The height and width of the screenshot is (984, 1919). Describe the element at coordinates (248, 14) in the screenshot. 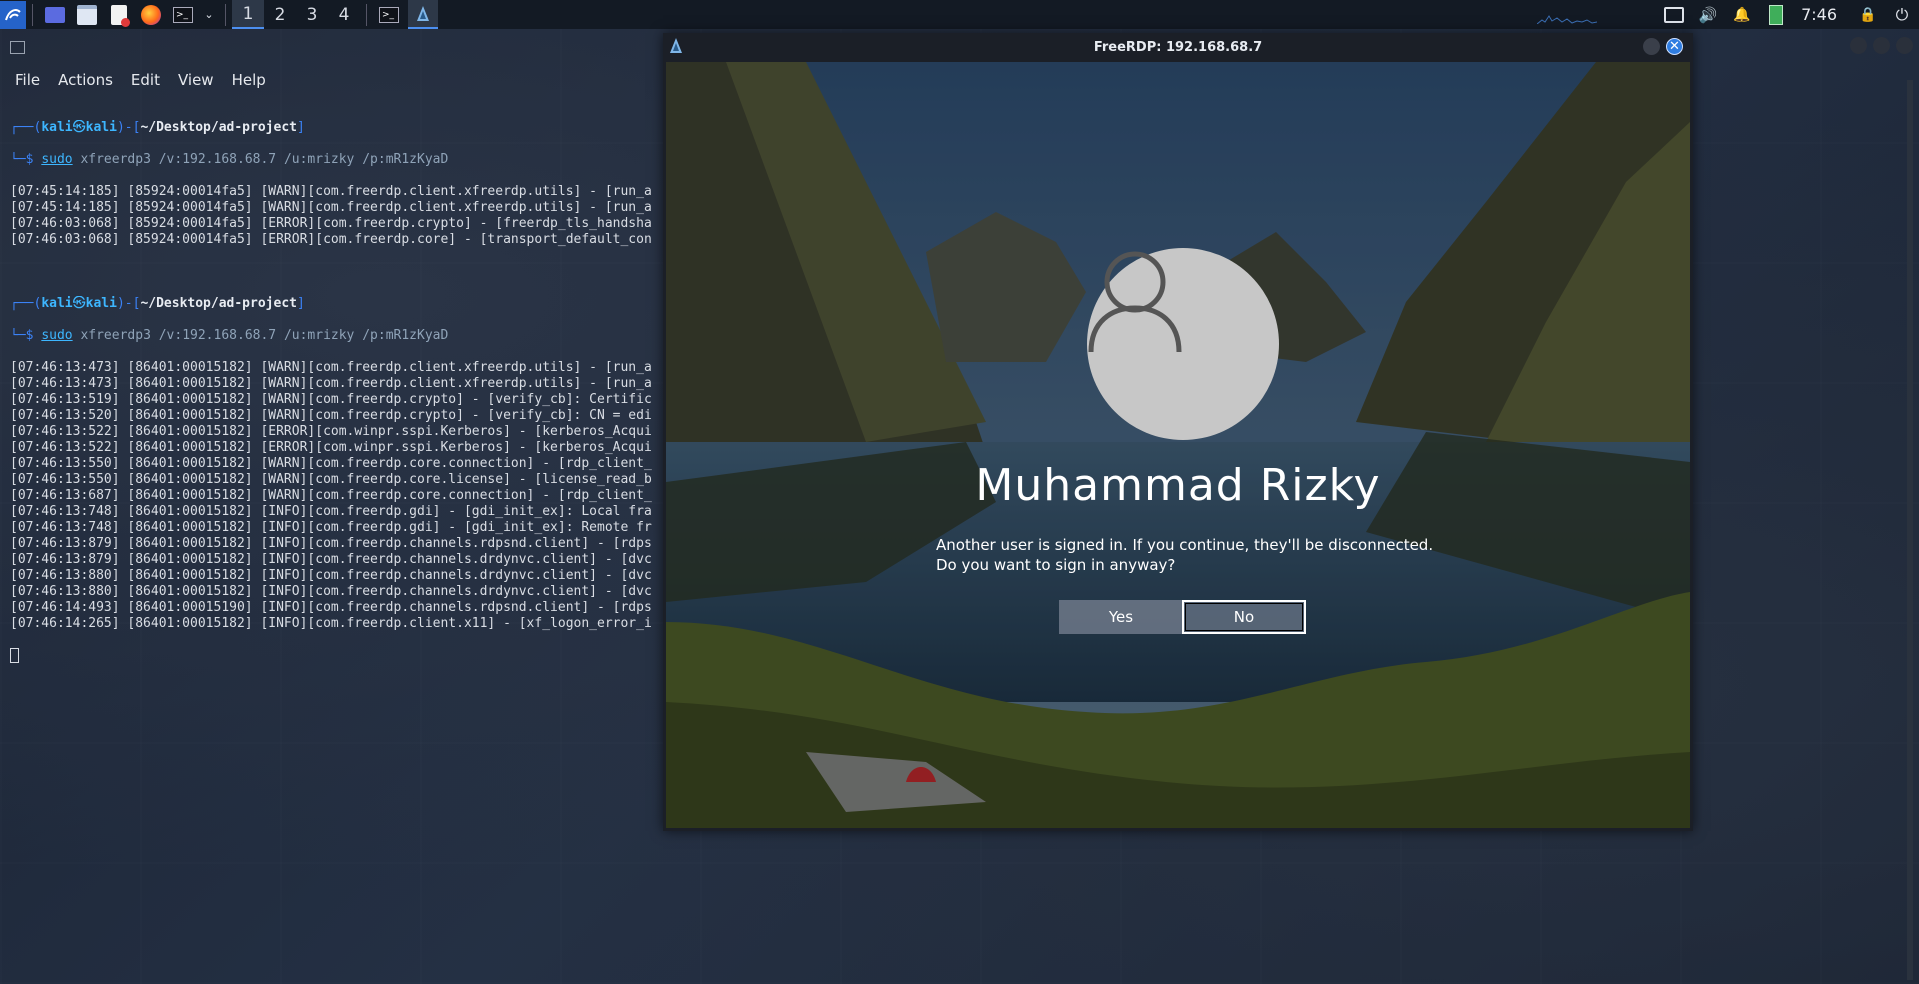

I see `workspace-1: 1` at that location.